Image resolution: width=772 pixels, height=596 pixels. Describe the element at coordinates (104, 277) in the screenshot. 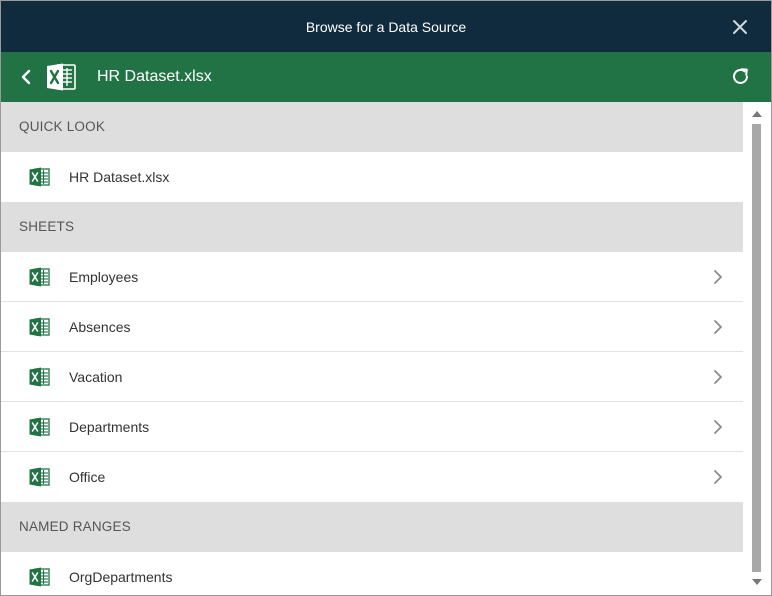

I see `item-label: Employees` at that location.